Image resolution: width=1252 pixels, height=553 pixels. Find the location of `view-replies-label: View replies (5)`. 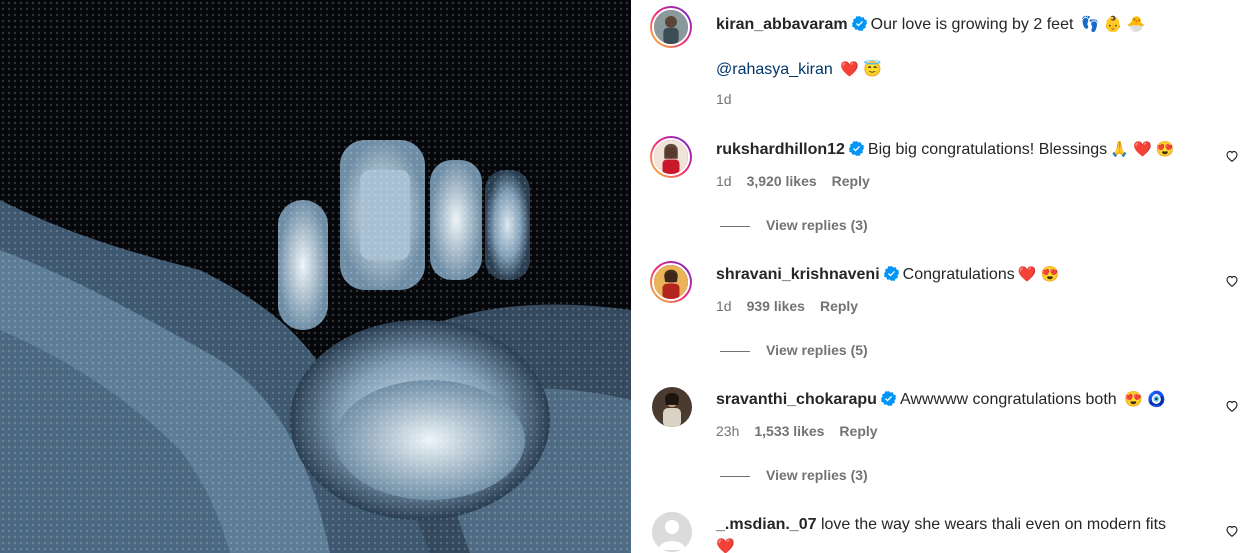

view-replies-label: View replies (5) is located at coordinates (817, 350).